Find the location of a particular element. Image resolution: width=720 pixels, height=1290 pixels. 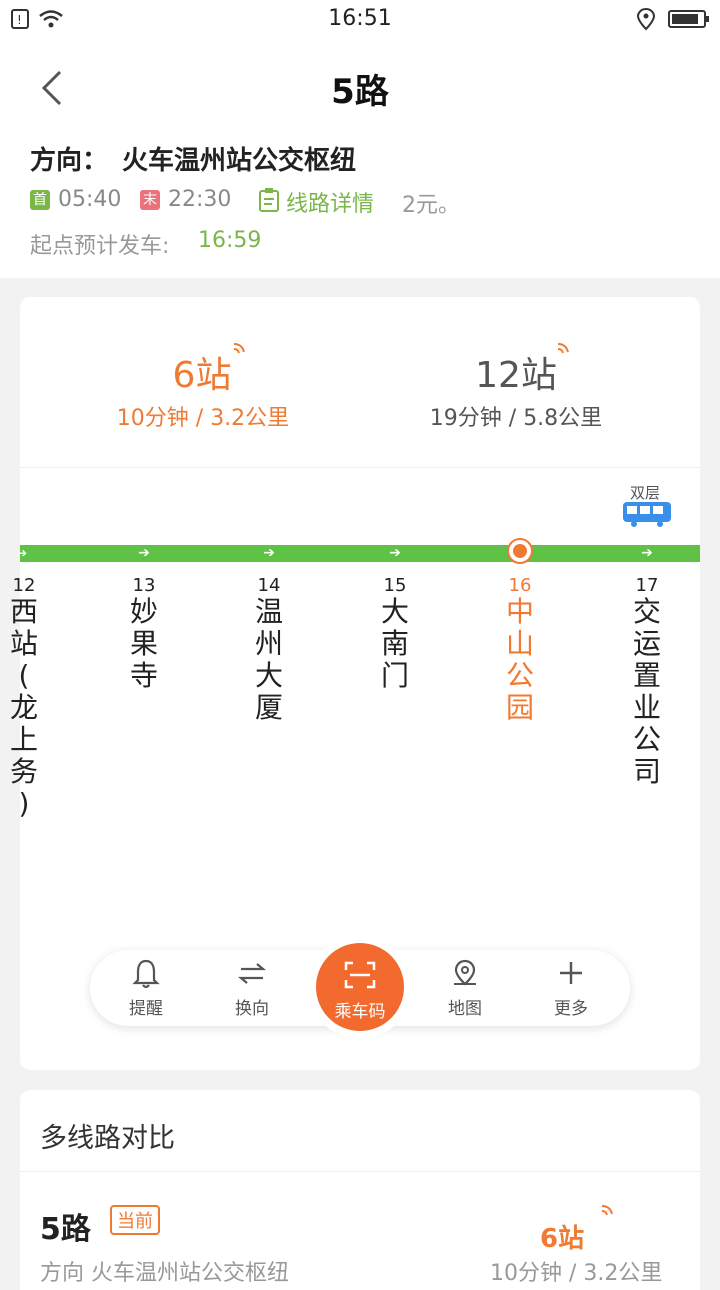

station-name: 妙果寺 is located at coordinates (143, 643).